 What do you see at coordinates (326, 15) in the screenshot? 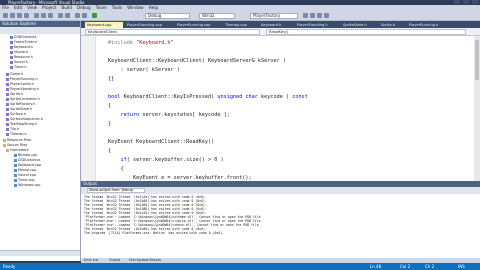
I see `toolbox-icon` at bounding box center [326, 15].